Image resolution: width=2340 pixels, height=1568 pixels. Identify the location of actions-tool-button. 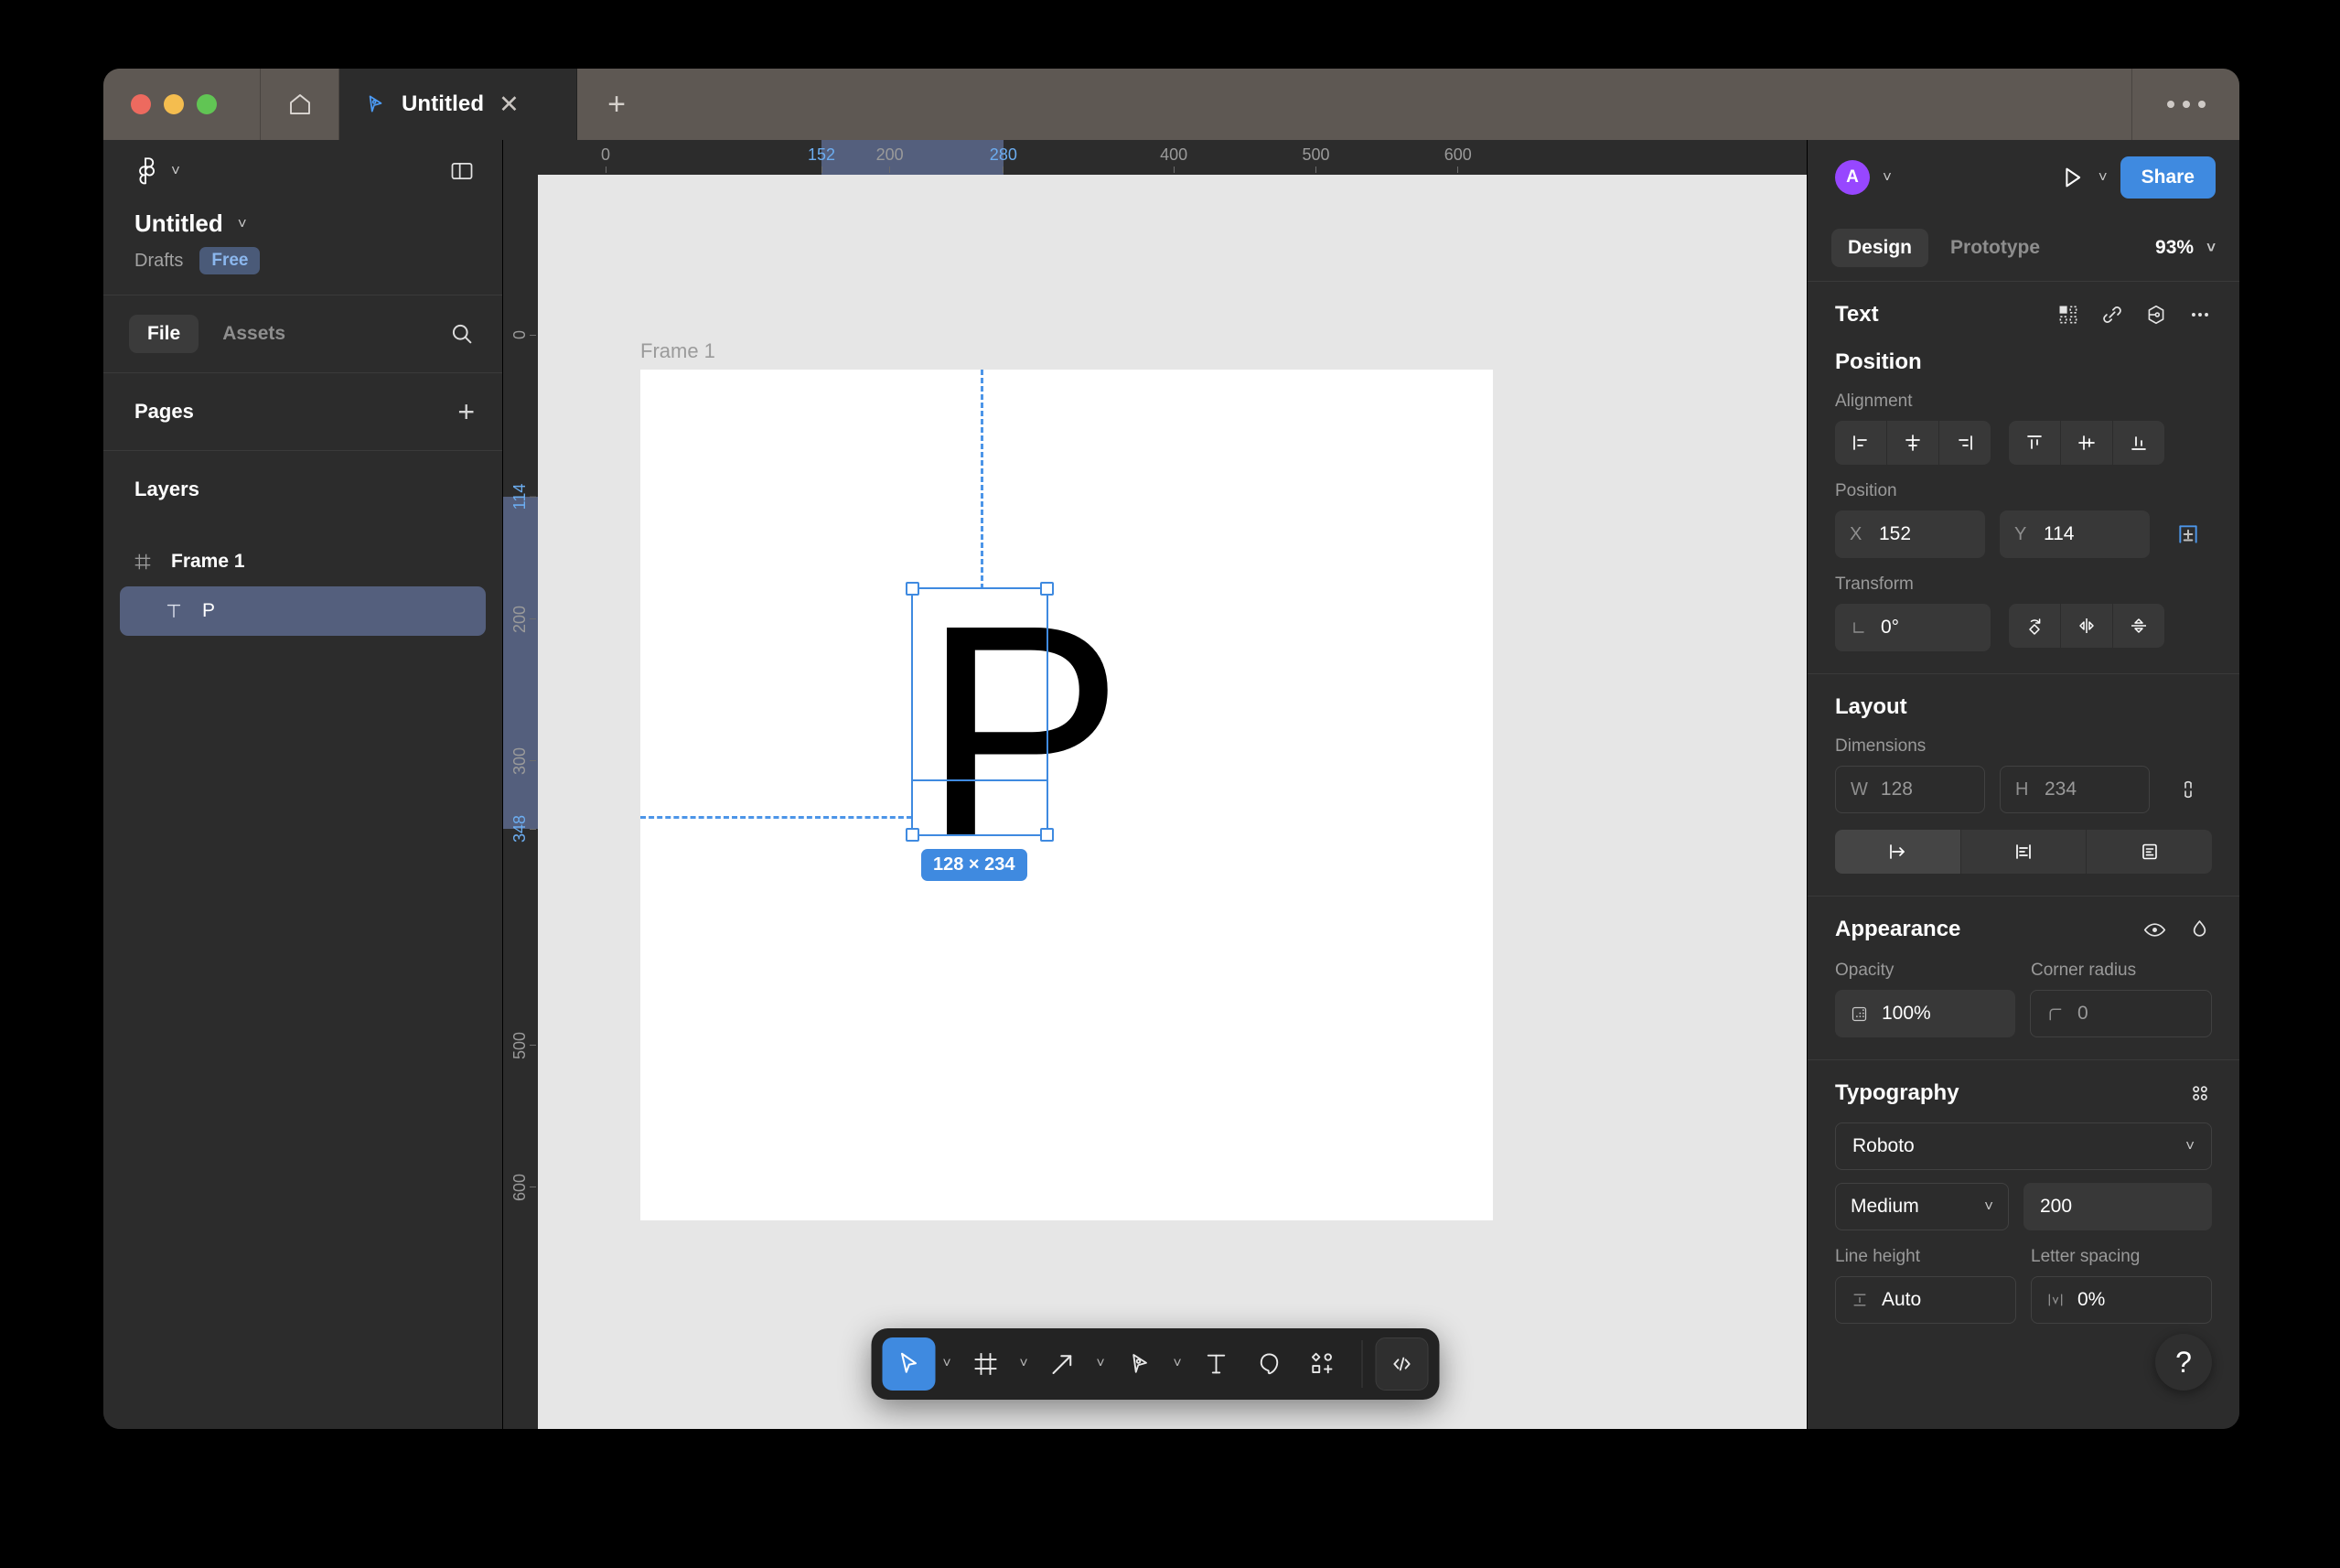
(1321, 1364).